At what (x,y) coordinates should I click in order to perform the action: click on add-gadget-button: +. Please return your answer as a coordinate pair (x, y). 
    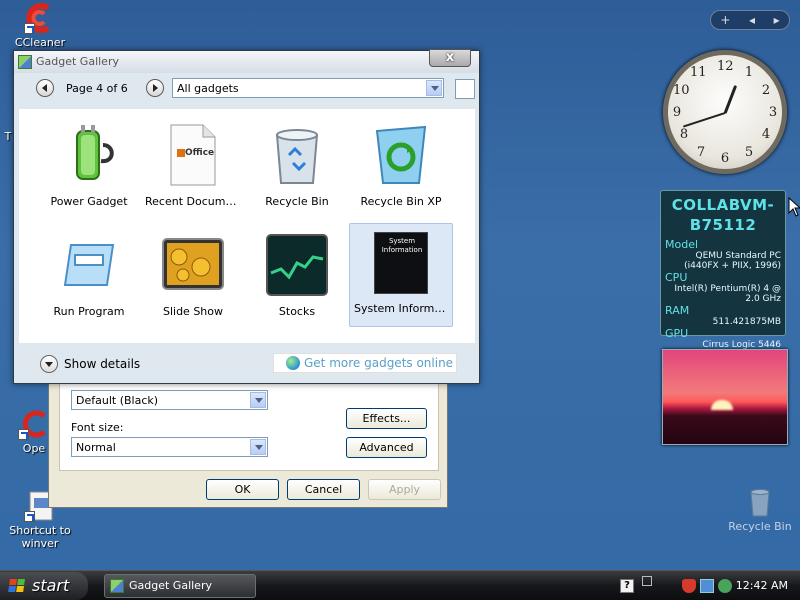
    Looking at the image, I should click on (725, 20).